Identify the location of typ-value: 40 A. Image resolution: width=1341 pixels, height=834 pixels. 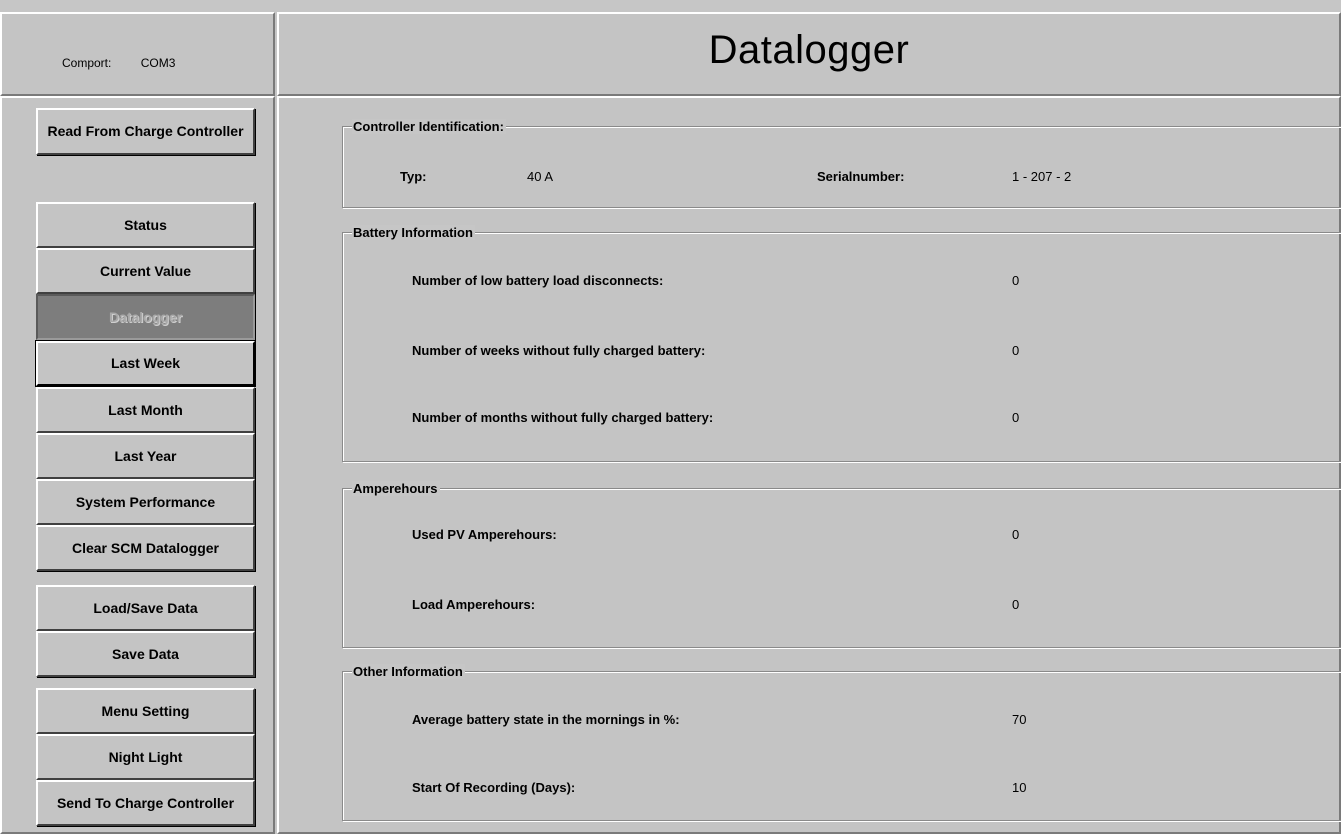
(540, 176).